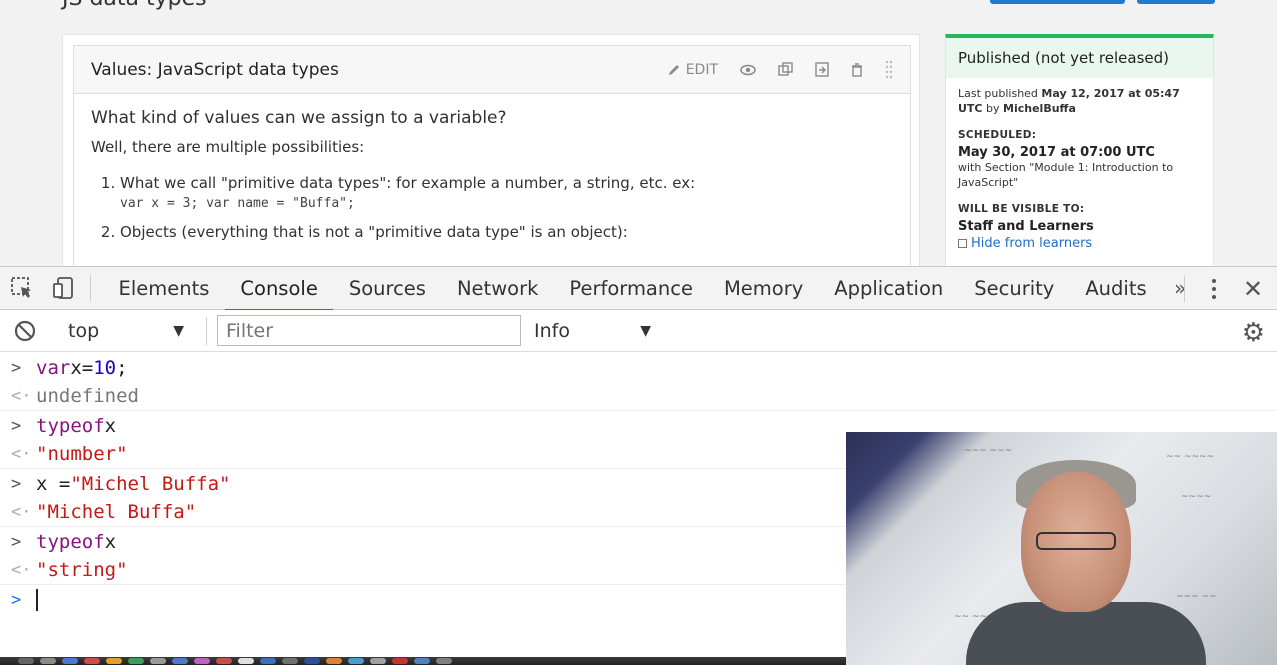  I want to click on edit-label: EDIT, so click(701, 69).